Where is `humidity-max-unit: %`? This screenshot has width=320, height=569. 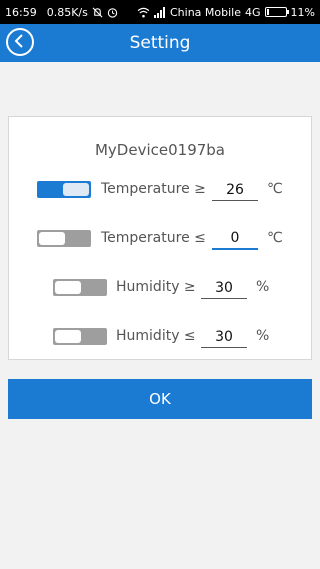
humidity-max-unit: % is located at coordinates (263, 336).